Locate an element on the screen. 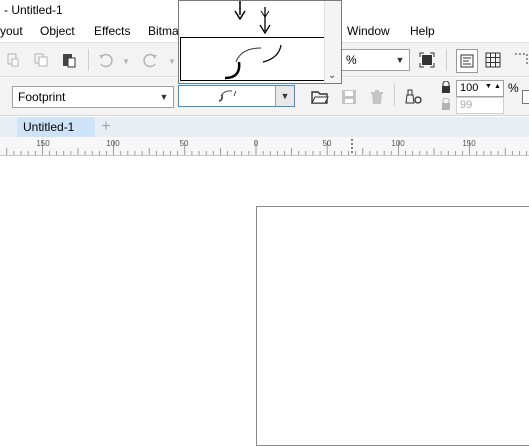  undo-dropdown-icon: ▼ is located at coordinates (126, 61).